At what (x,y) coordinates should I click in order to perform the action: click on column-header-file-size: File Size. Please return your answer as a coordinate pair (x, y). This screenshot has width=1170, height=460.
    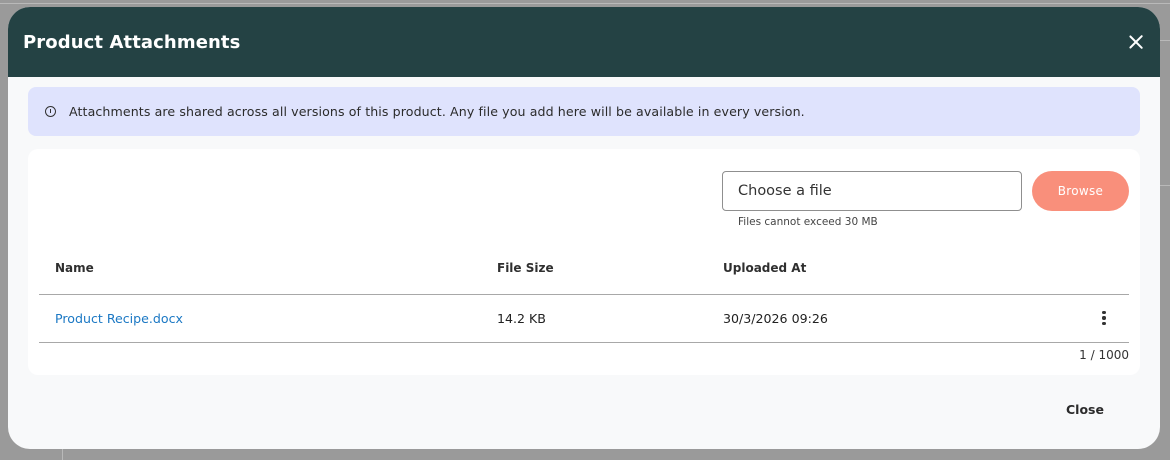
    Looking at the image, I should click on (525, 268).